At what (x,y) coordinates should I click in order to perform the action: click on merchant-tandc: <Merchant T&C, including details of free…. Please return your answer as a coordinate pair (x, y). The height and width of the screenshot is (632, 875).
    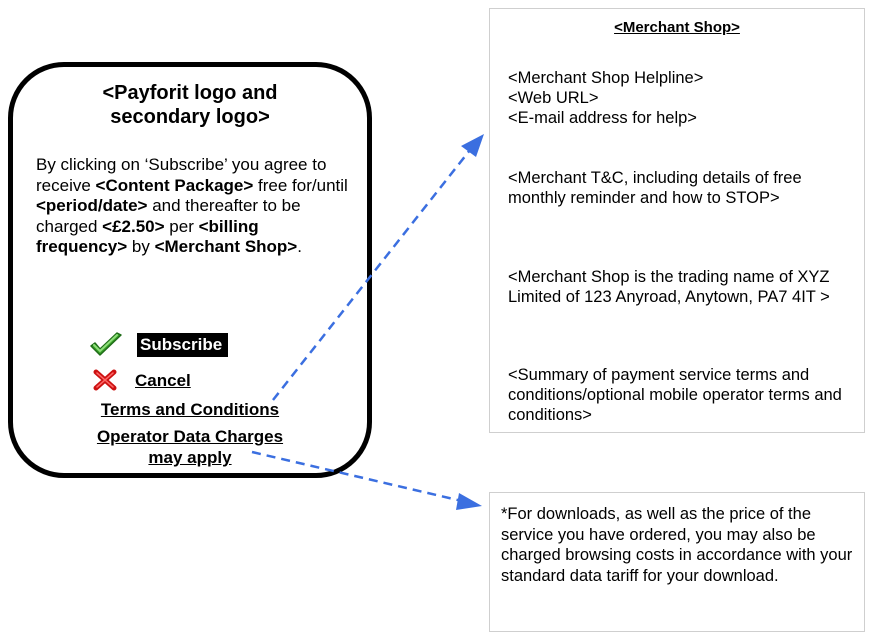
    Looking at the image, I should click on (655, 188).